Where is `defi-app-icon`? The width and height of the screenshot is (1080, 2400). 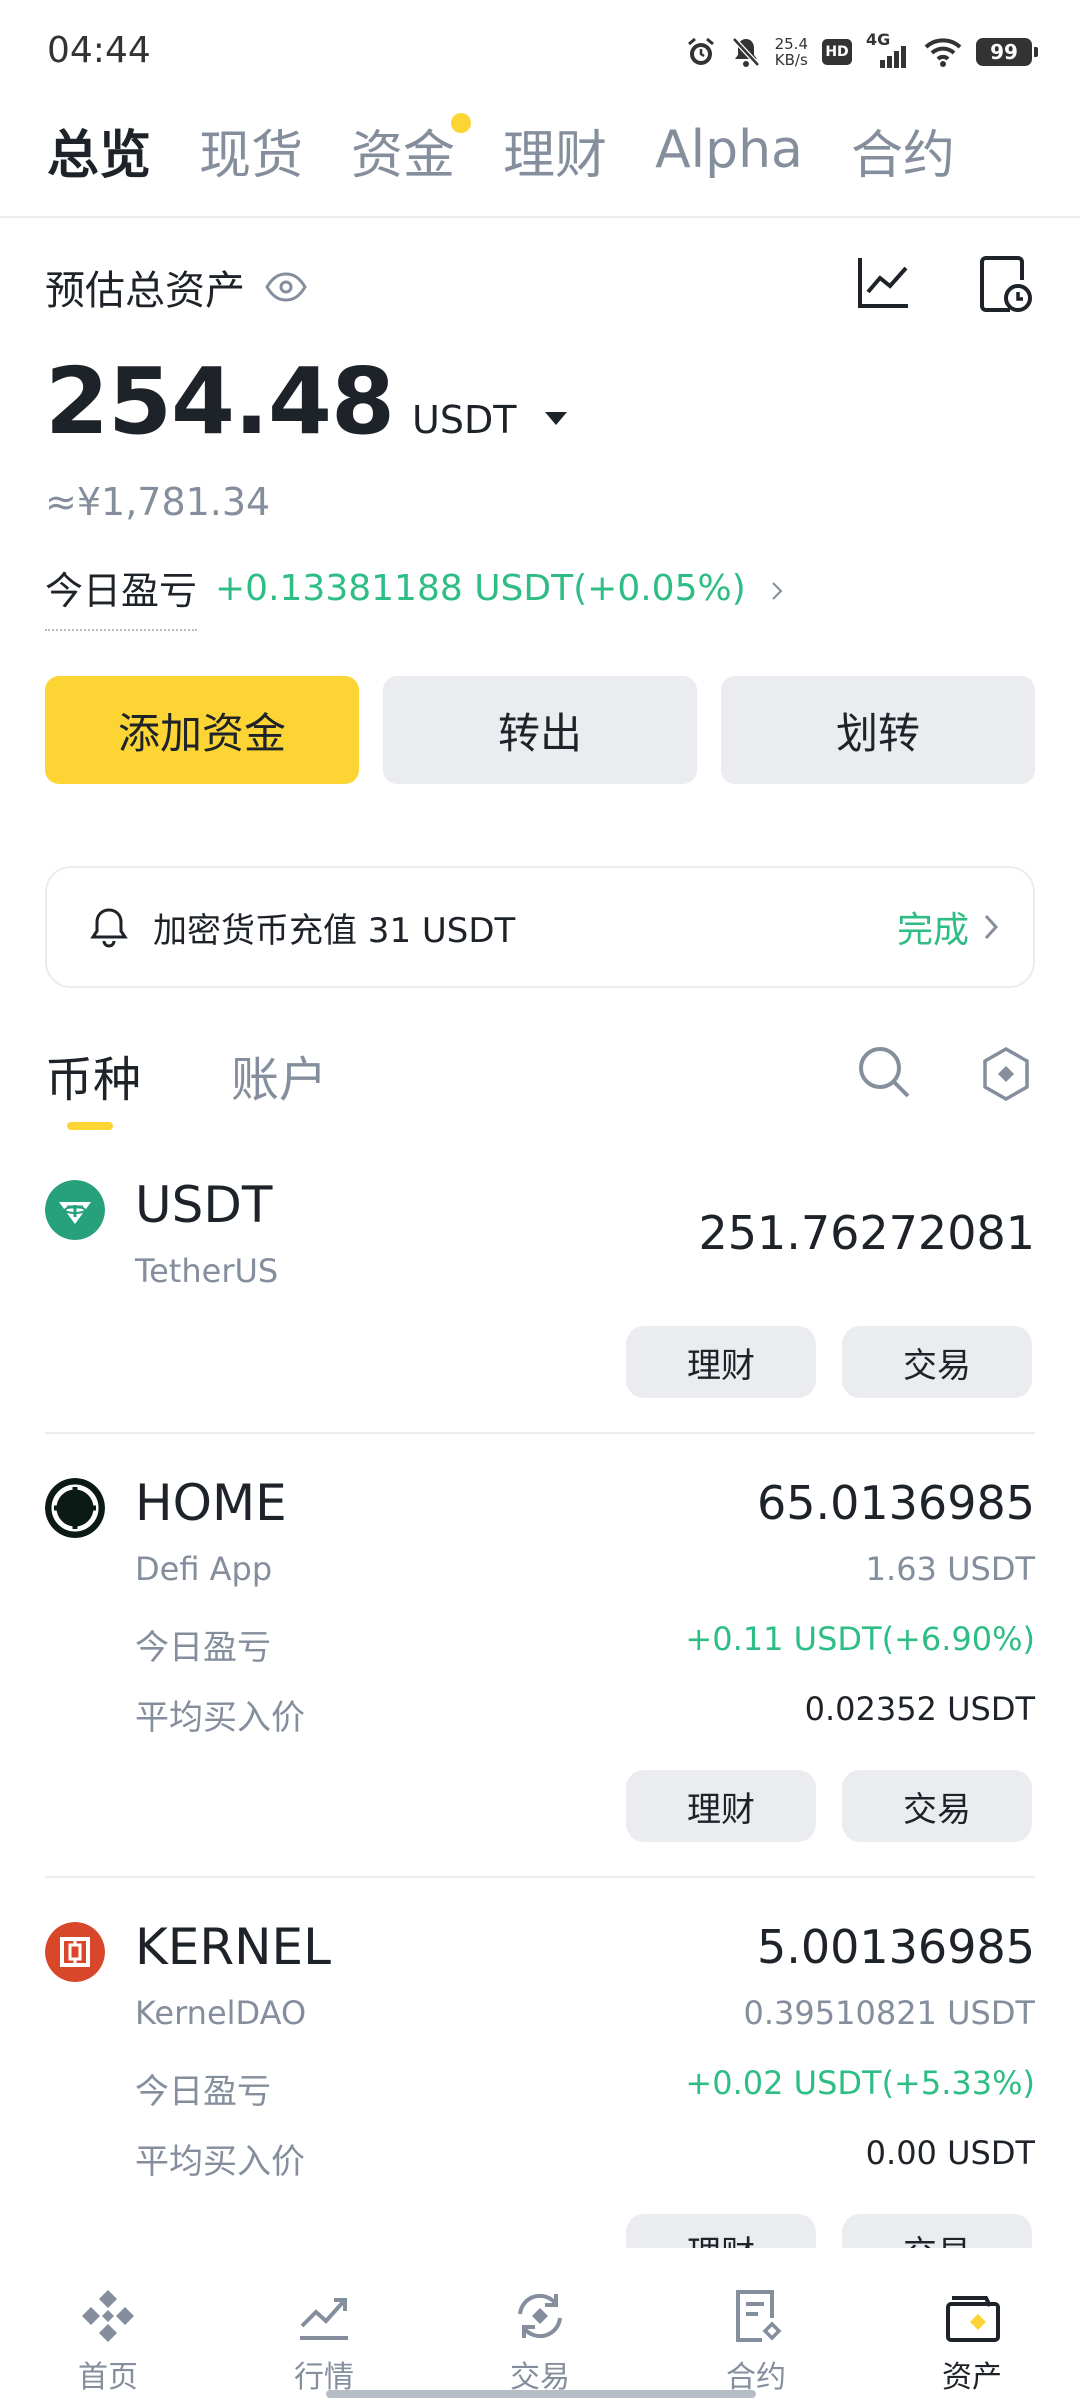 defi-app-icon is located at coordinates (75, 1508).